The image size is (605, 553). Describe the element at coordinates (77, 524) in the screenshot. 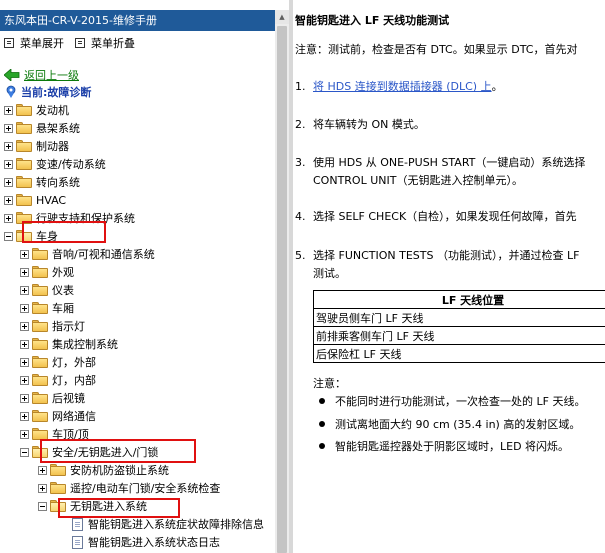

I see `document-icon` at that location.